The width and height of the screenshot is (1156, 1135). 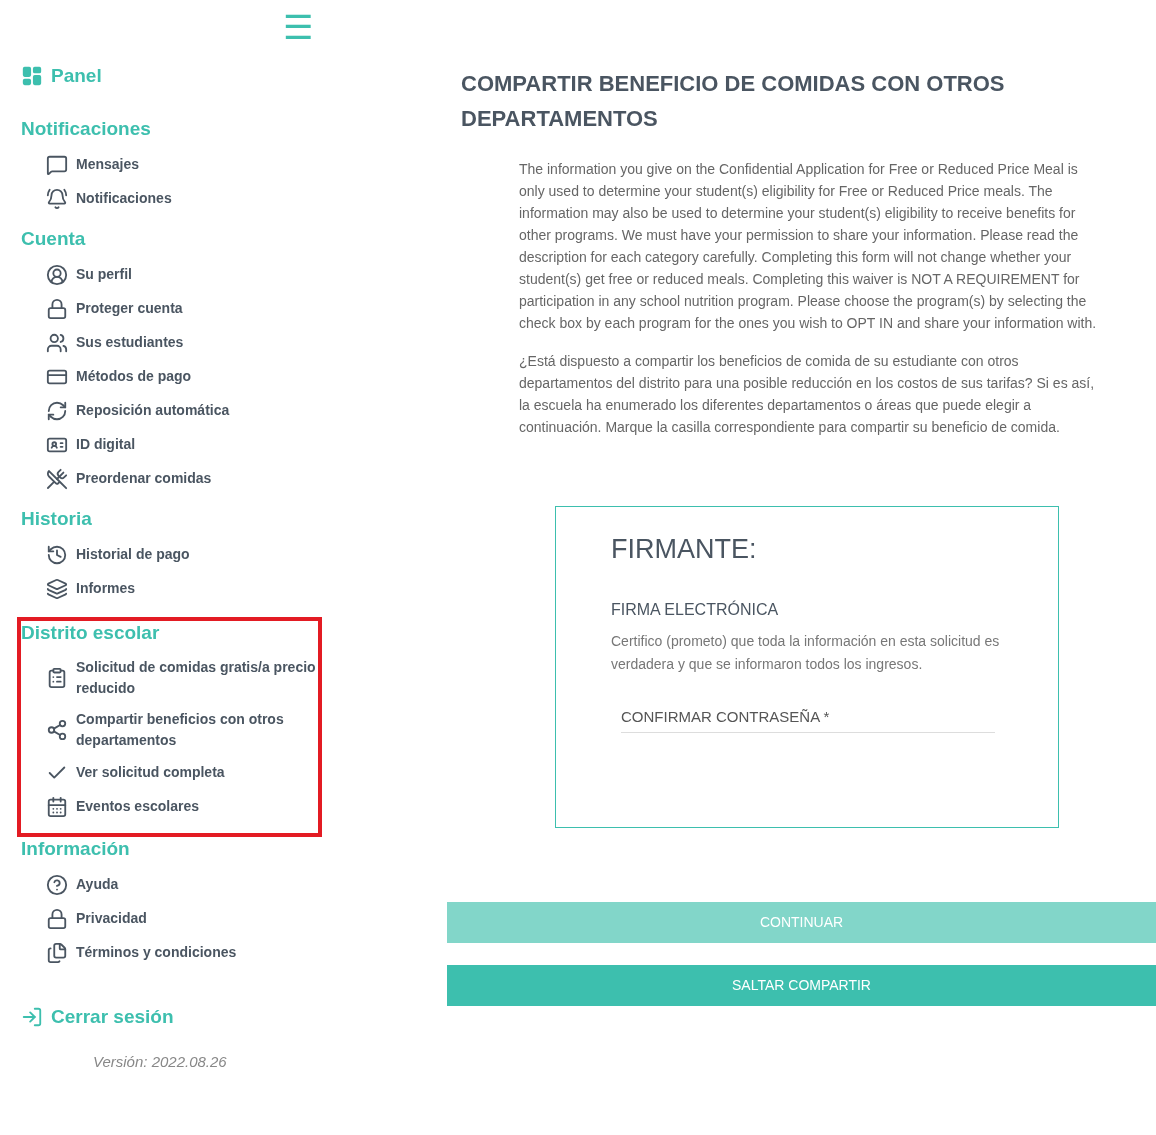 I want to click on password-field: CONFIRMAR CONTRASEÑA *, so click(x=808, y=719).